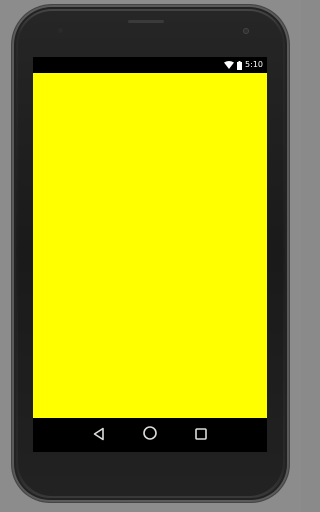 The width and height of the screenshot is (320, 512). What do you see at coordinates (240, 65) in the screenshot?
I see `battery-icon` at bounding box center [240, 65].